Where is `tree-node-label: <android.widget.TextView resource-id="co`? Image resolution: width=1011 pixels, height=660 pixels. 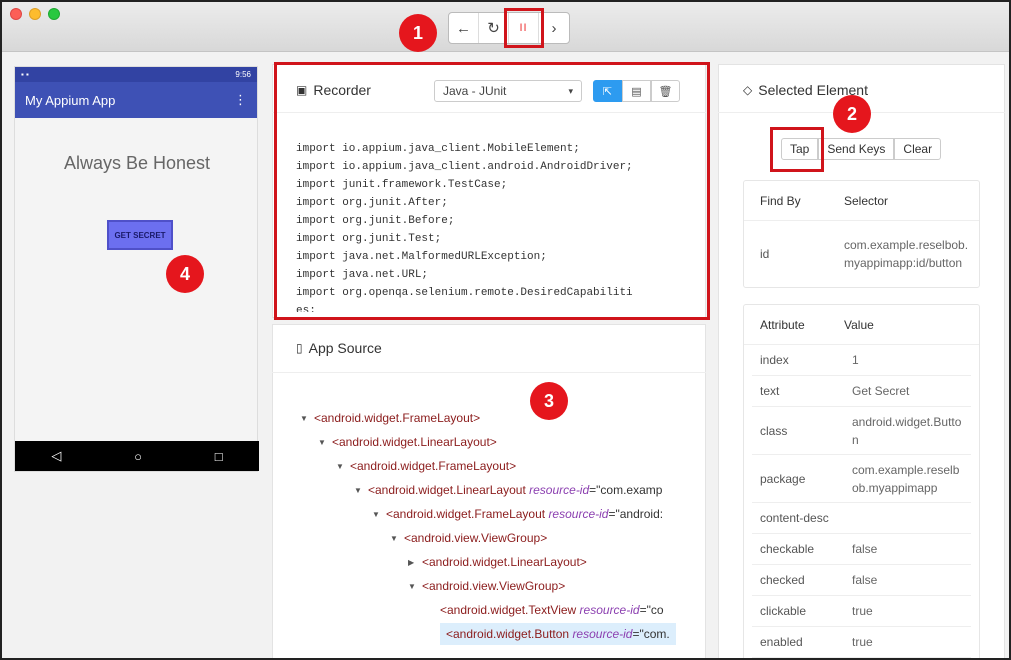 tree-node-label: <android.widget.TextView resource-id="co is located at coordinates (552, 610).